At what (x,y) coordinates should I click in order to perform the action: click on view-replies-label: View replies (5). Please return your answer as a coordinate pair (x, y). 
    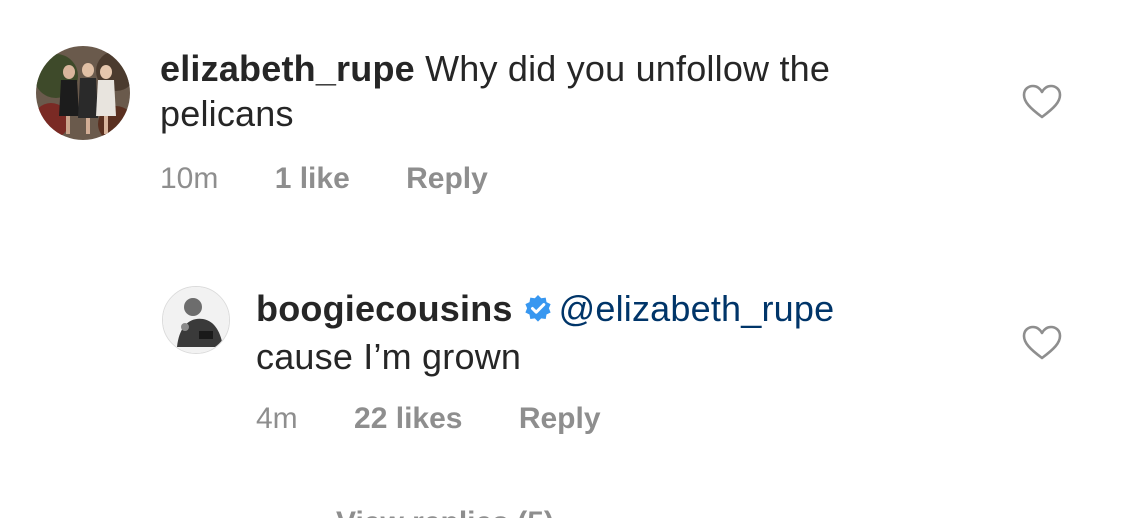
    Looking at the image, I should click on (445, 512).